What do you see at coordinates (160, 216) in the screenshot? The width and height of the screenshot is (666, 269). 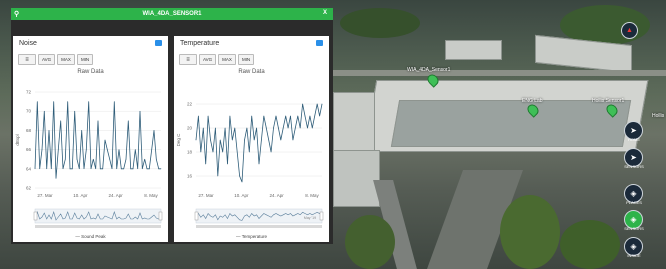 I see `navigator-handle-right` at bounding box center [160, 216].